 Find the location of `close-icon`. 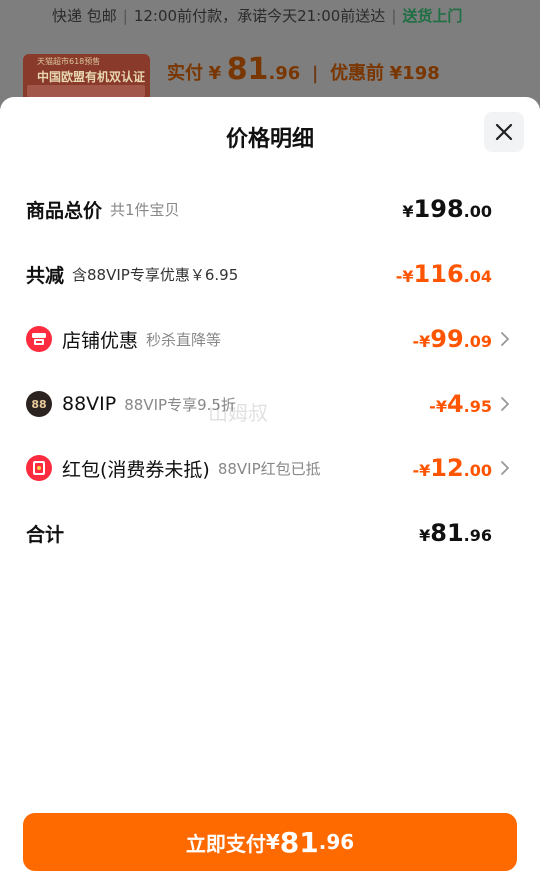

close-icon is located at coordinates (504, 132).